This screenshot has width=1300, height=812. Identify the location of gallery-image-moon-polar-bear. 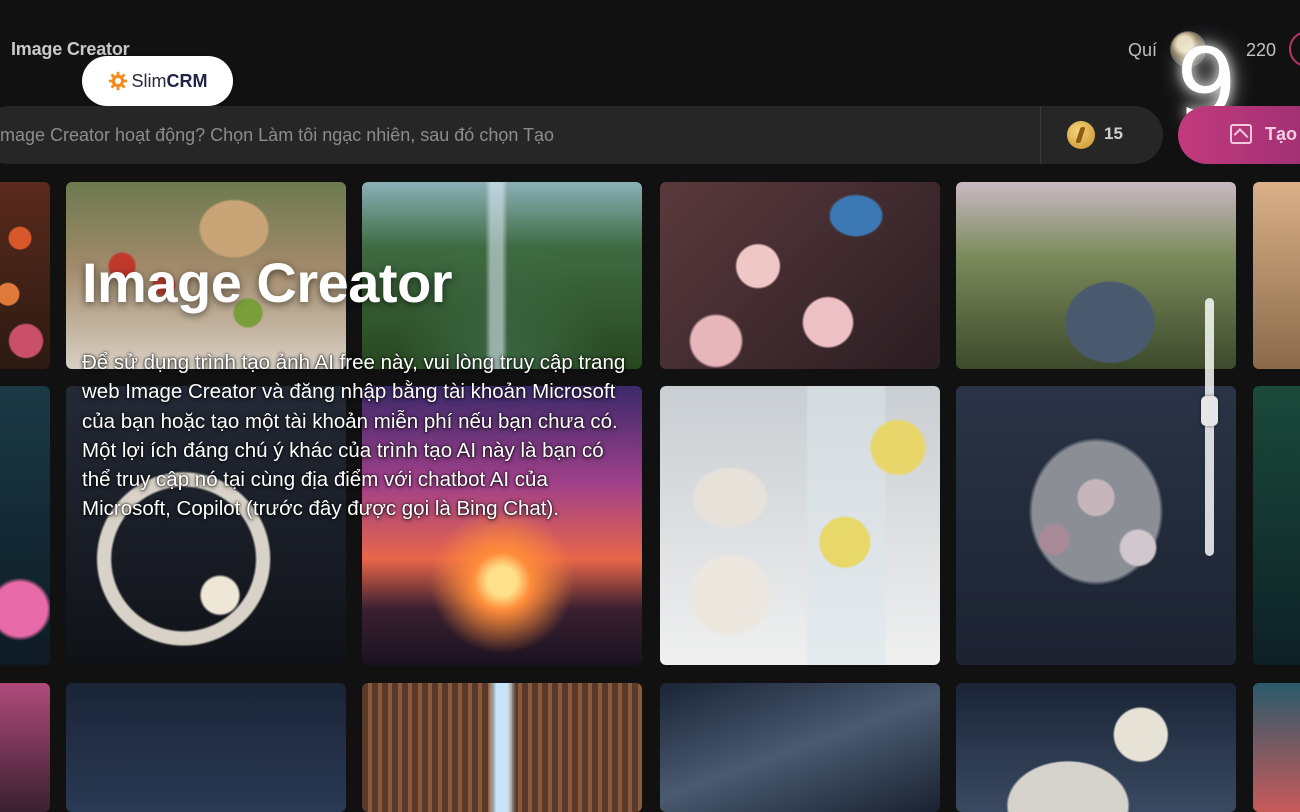
(1096, 747).